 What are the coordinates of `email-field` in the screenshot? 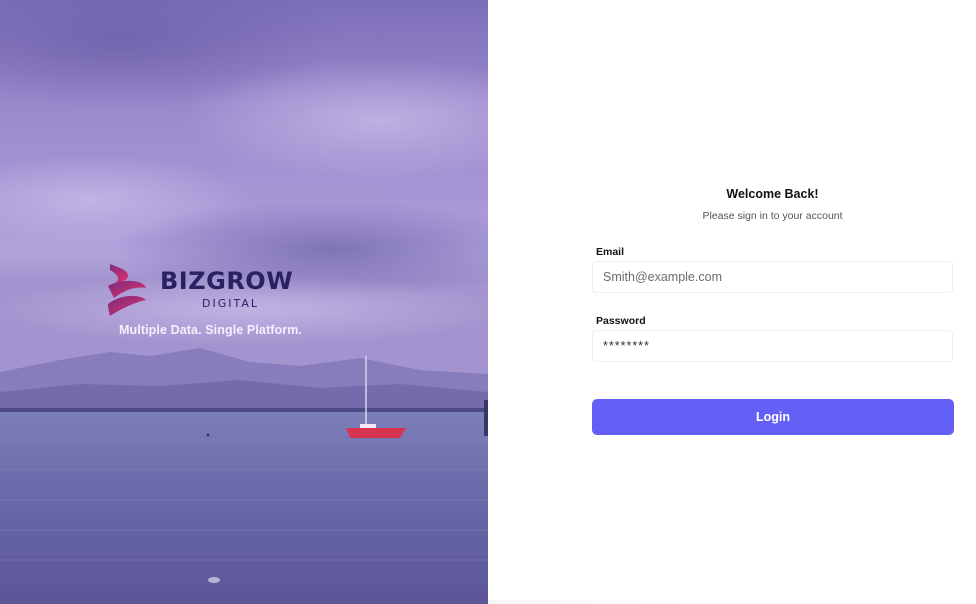 It's located at (772, 277).